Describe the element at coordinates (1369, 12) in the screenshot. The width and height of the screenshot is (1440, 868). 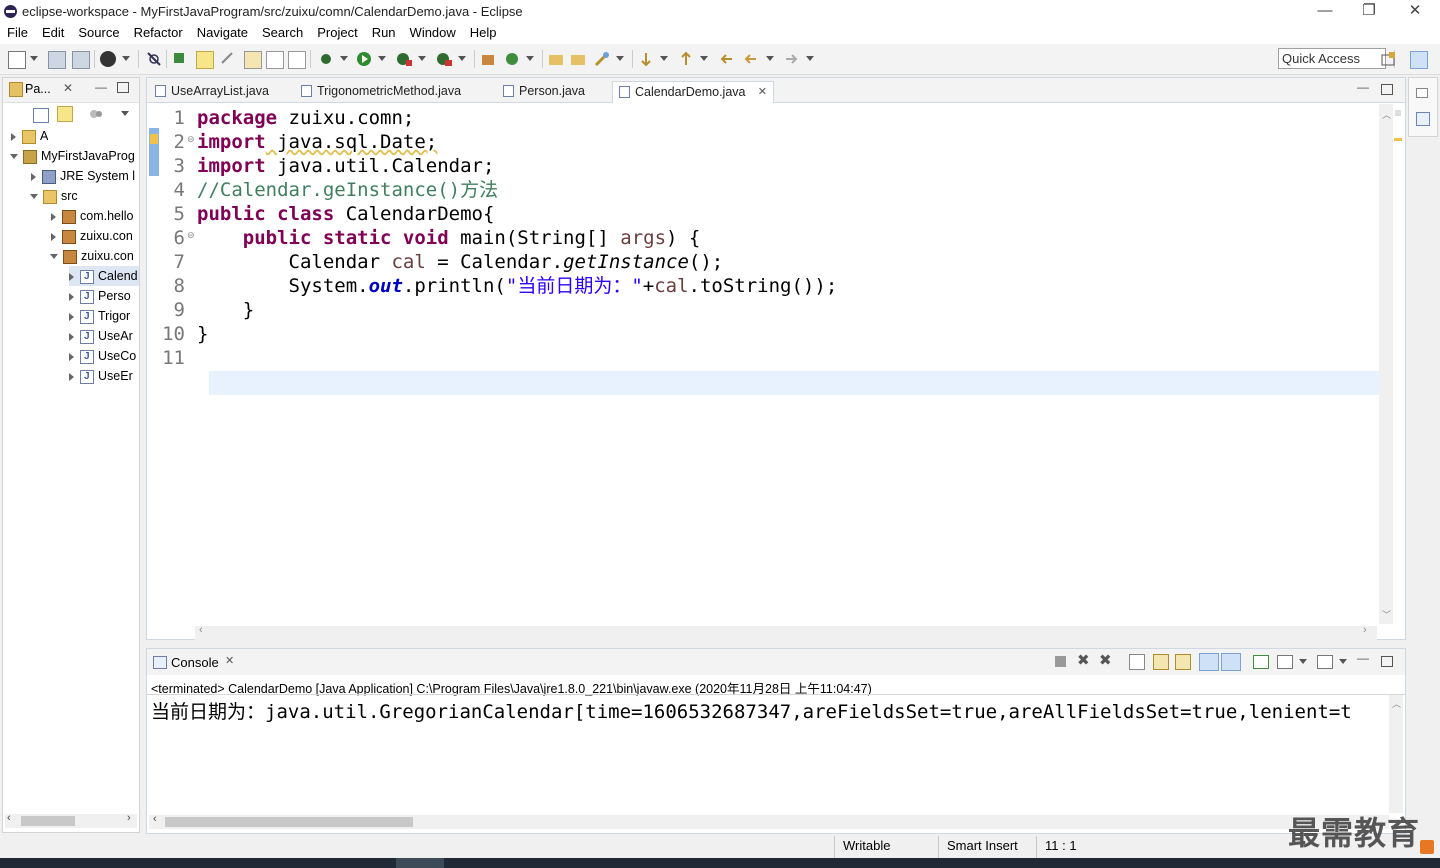
I see `restore-button: ❐` at that location.